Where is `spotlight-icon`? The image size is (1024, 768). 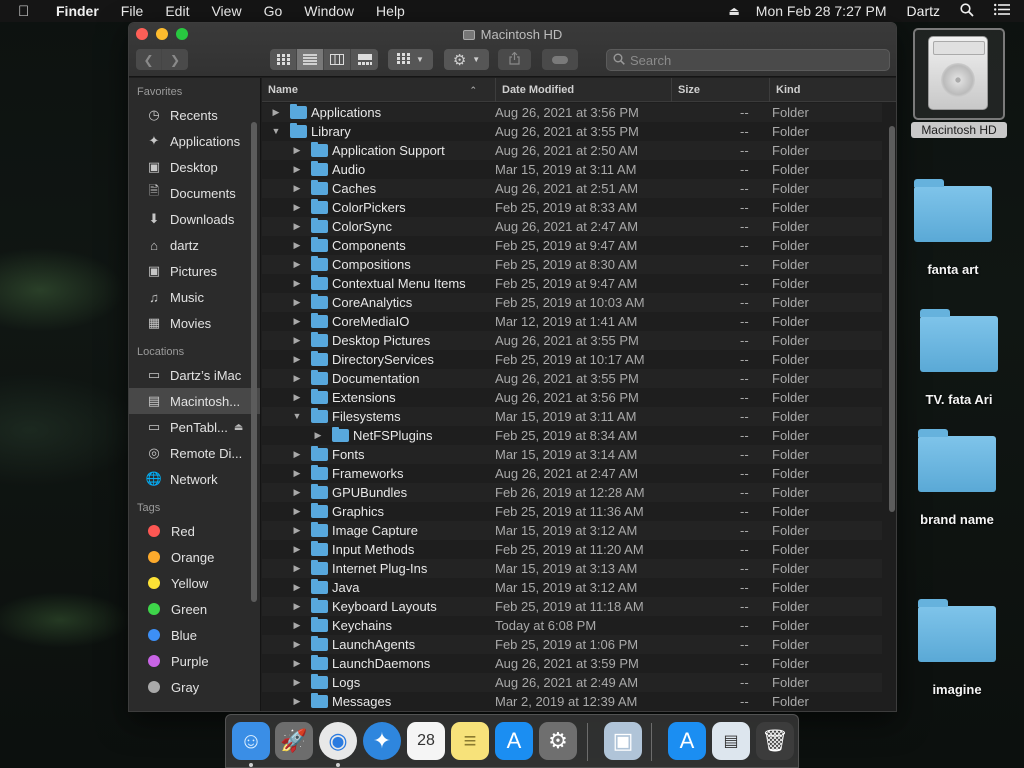 spotlight-icon is located at coordinates (967, 11).